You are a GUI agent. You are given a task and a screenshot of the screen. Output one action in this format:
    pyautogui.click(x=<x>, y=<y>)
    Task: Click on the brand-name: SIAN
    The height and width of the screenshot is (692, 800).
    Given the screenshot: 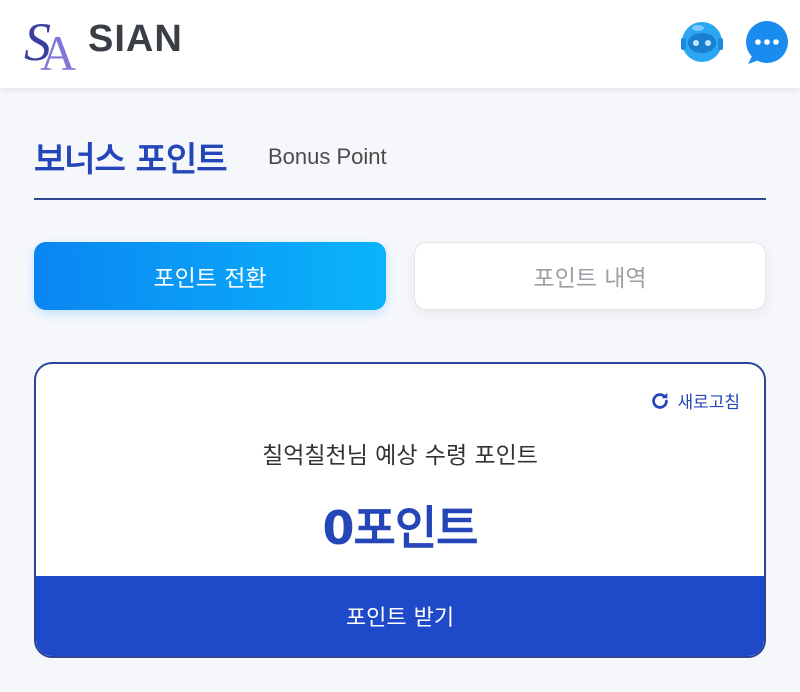 What is the action you would take?
    pyautogui.click(x=135, y=39)
    